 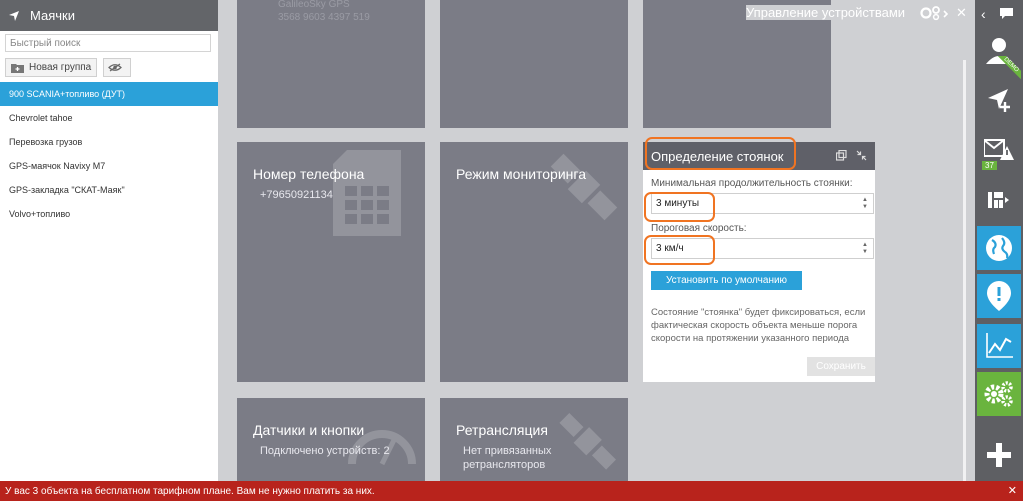 What do you see at coordinates (762, 203) in the screenshot?
I see `min-duration-stepper: 3 минуты ▲ ▼` at bounding box center [762, 203].